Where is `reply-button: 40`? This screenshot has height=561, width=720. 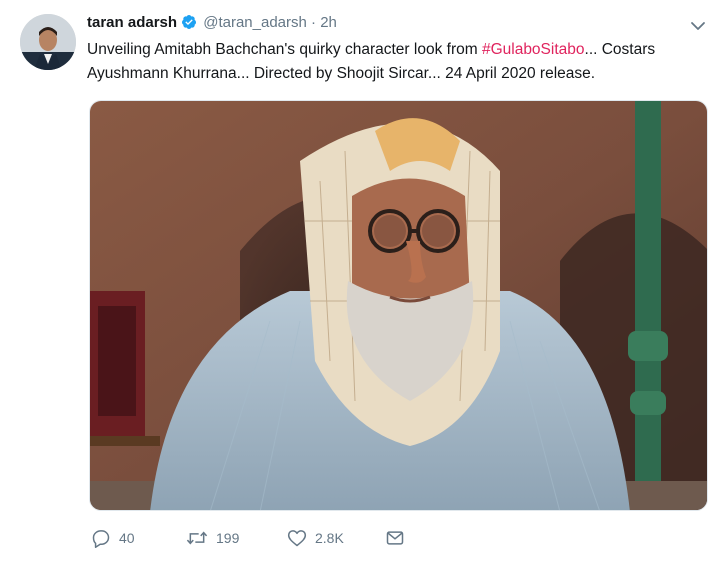 reply-button: 40 is located at coordinates (113, 538).